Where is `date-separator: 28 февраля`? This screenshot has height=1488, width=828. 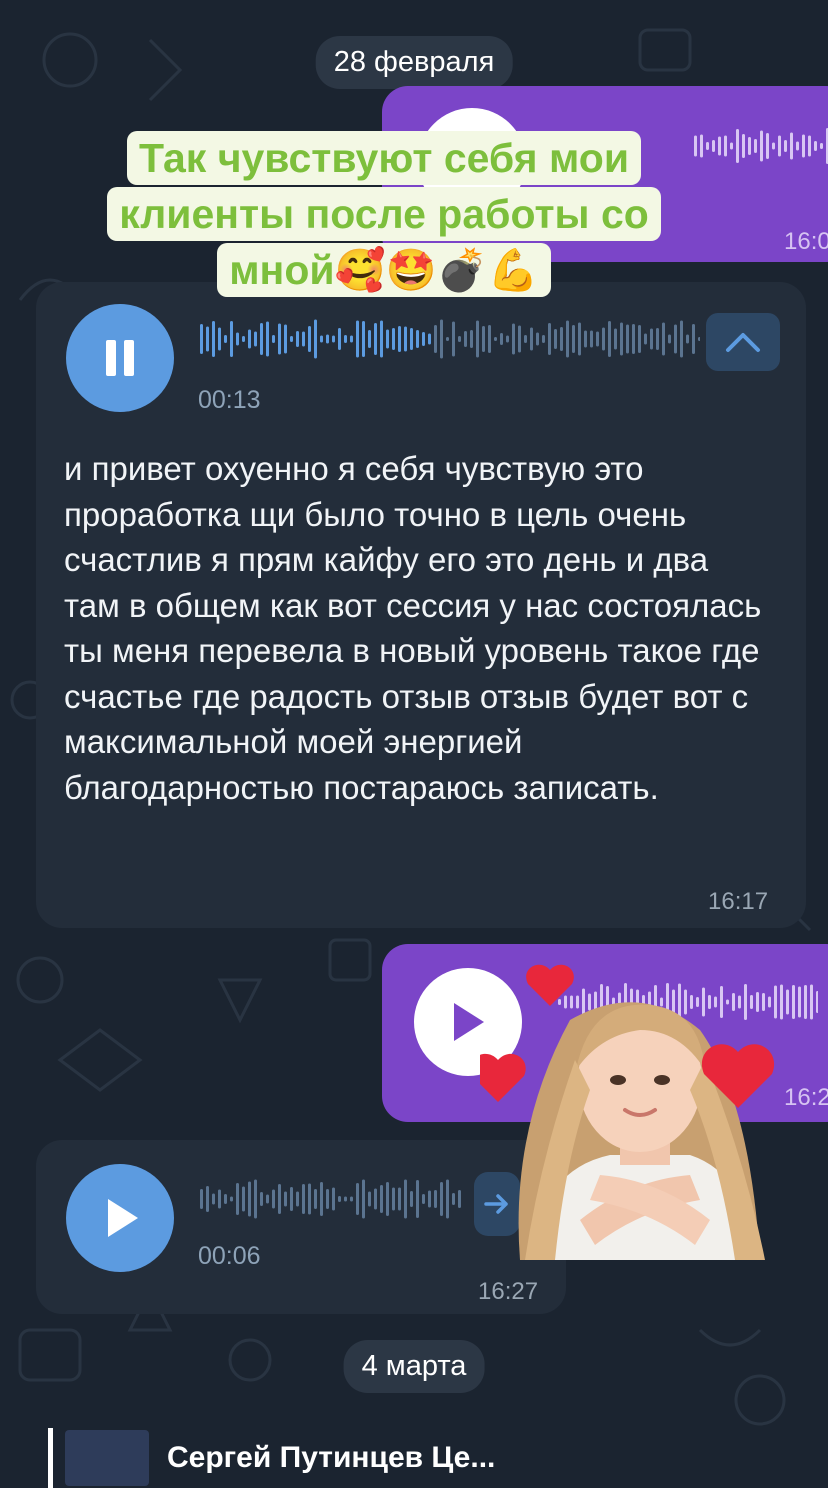 date-separator: 28 февраля is located at coordinates (414, 62).